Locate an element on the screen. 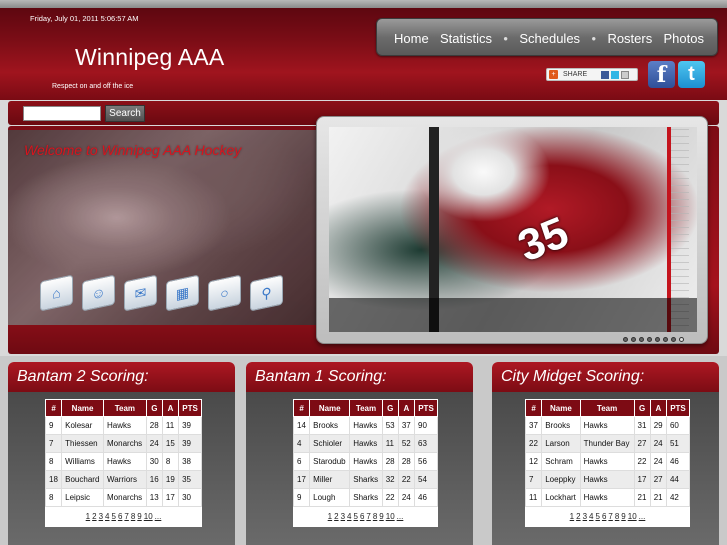  table-row: 12 Schram Hawks 22 24 46 is located at coordinates (607, 461).